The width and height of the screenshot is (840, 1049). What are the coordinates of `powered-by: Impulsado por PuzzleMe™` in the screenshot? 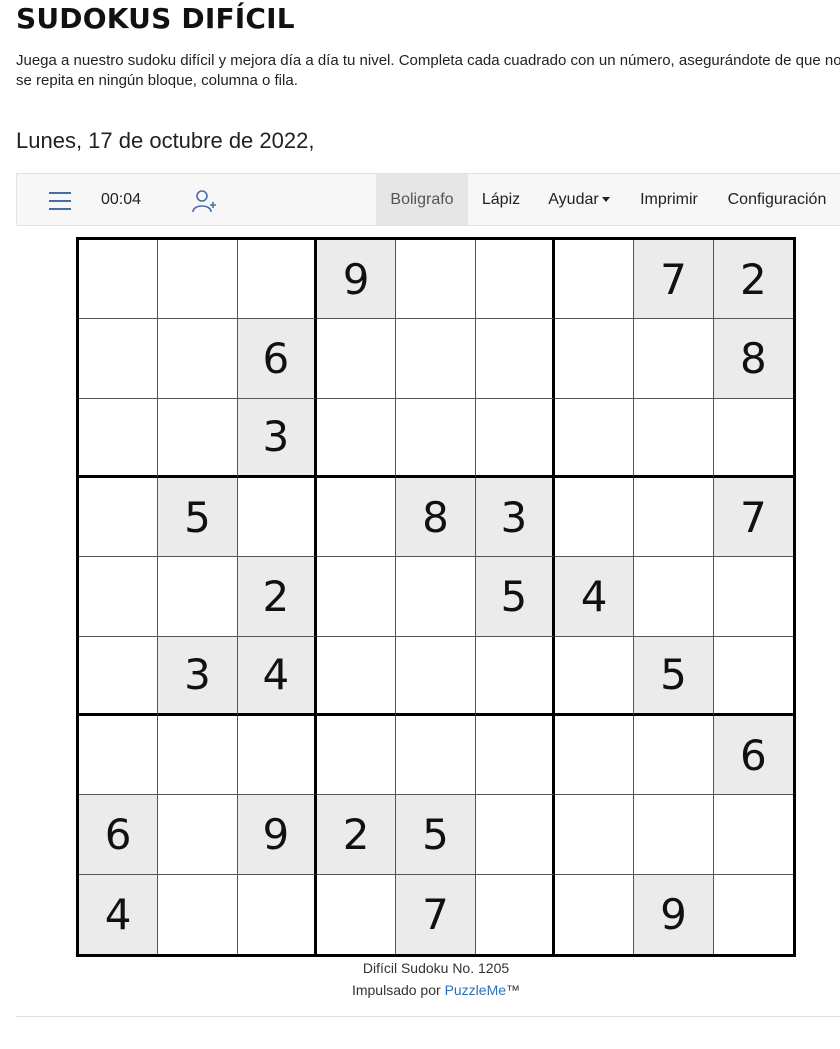 It's located at (436, 990).